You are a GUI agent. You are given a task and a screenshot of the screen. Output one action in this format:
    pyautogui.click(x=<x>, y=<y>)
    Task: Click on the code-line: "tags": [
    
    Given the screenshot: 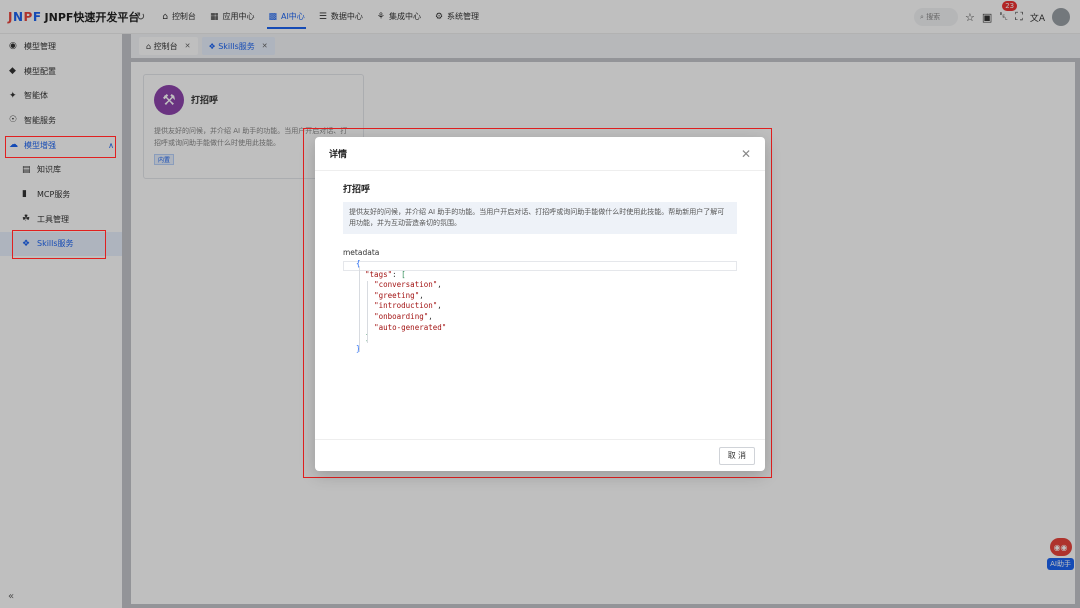 What is the action you would take?
    pyautogui.click(x=385, y=274)
    